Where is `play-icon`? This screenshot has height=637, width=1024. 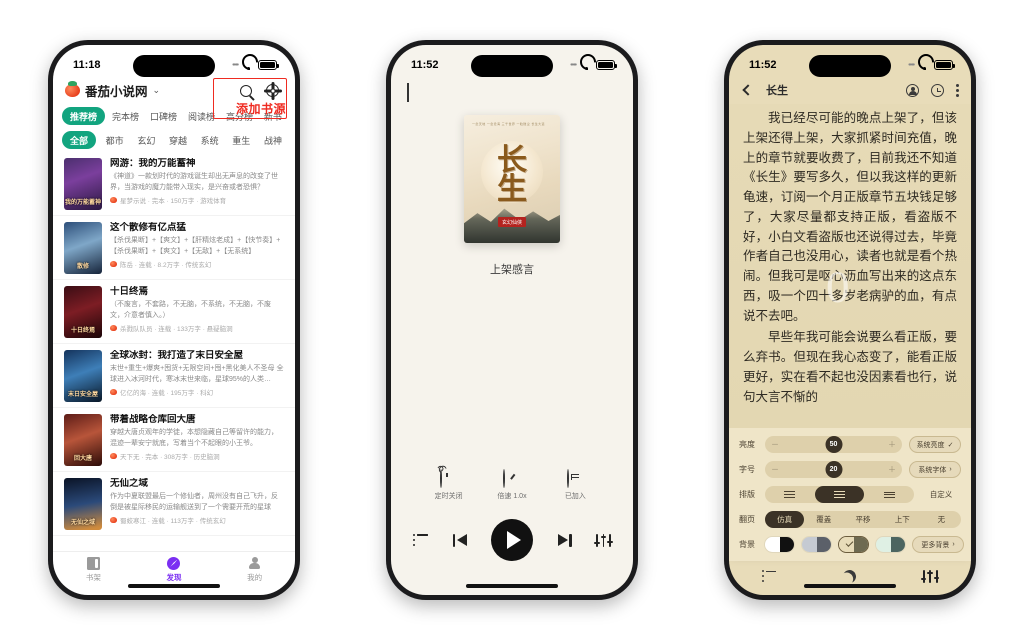 play-icon is located at coordinates (512, 540).